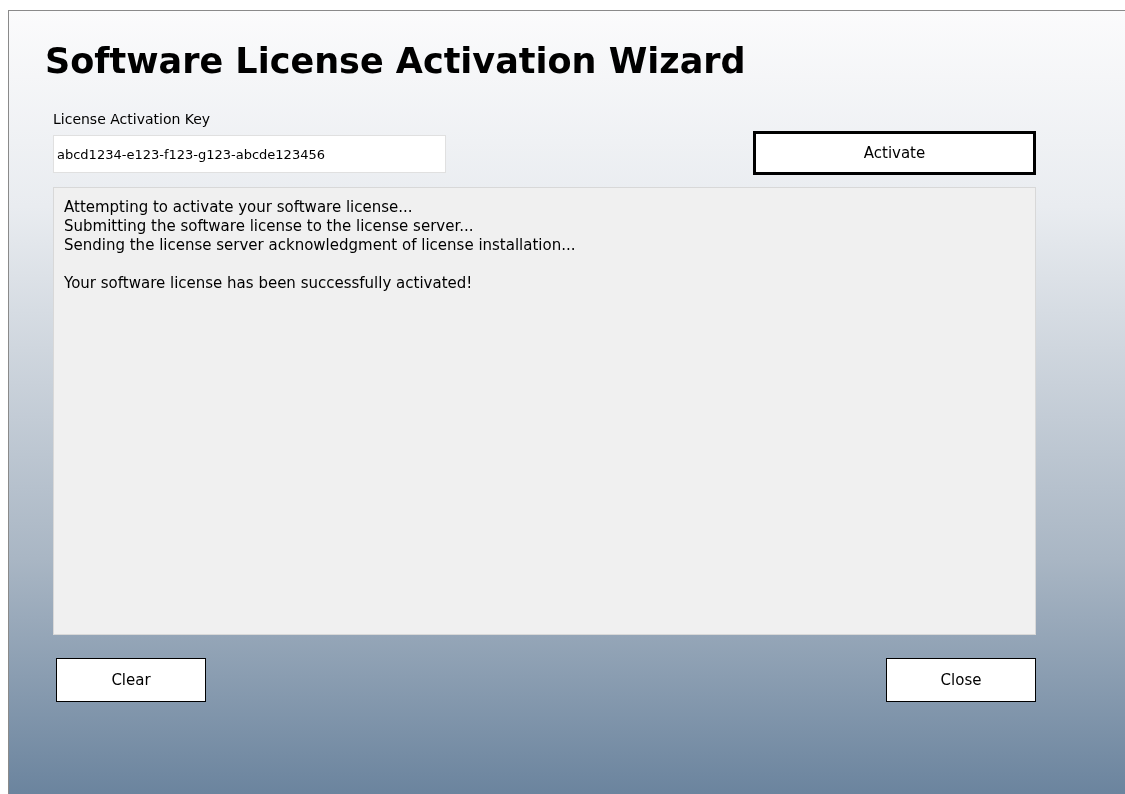  Describe the element at coordinates (396, 61) in the screenshot. I see `window-title: Software License Activation Wizard` at that location.